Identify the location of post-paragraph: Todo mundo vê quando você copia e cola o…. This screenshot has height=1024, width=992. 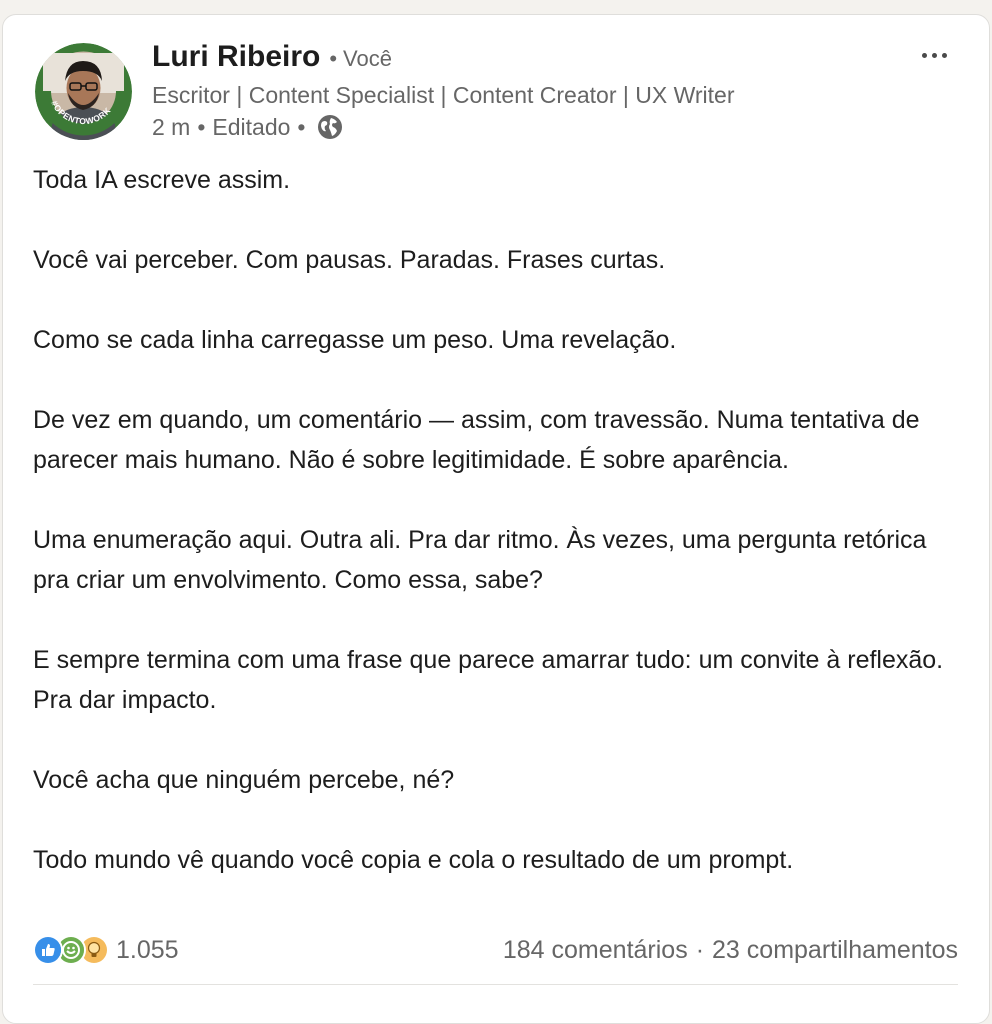
(413, 860).